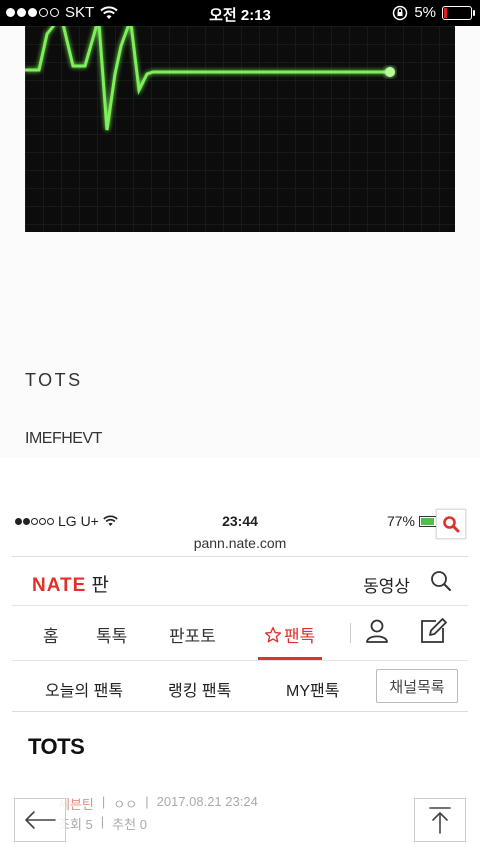 This screenshot has height=854, width=480. I want to click on battery-icon, so click(458, 12).